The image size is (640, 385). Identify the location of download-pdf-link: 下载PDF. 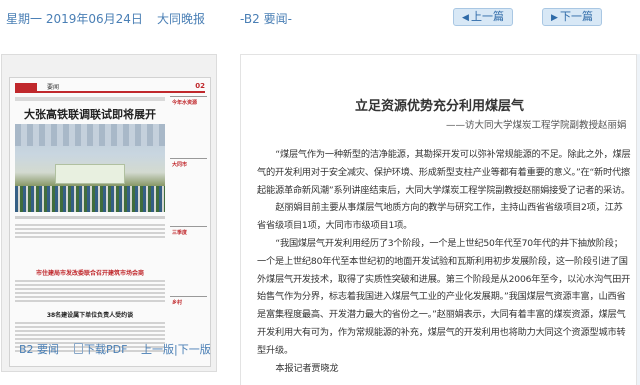
(100, 349).